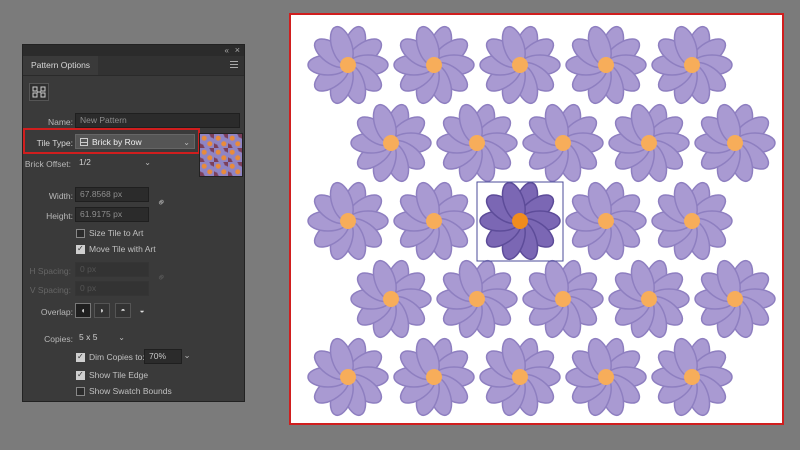 The image size is (800, 450). I want to click on collapse-panel-icon: «, so click(227, 50).